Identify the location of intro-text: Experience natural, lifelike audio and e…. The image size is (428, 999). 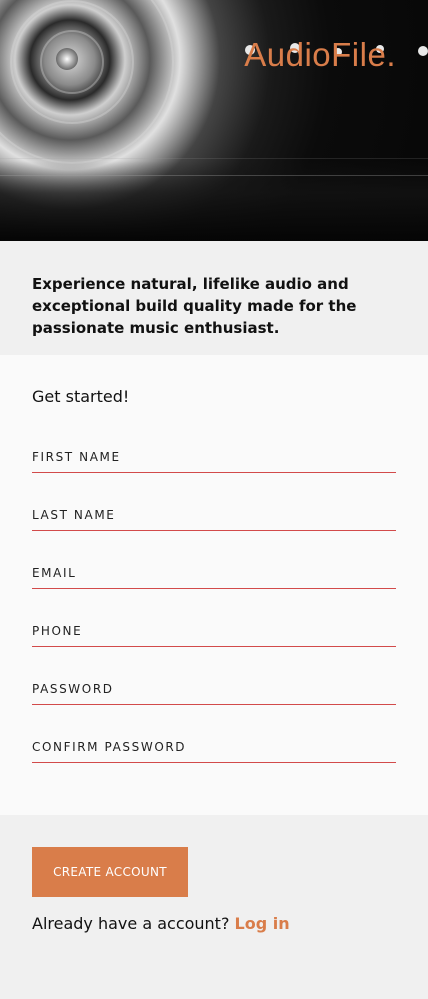
(194, 306).